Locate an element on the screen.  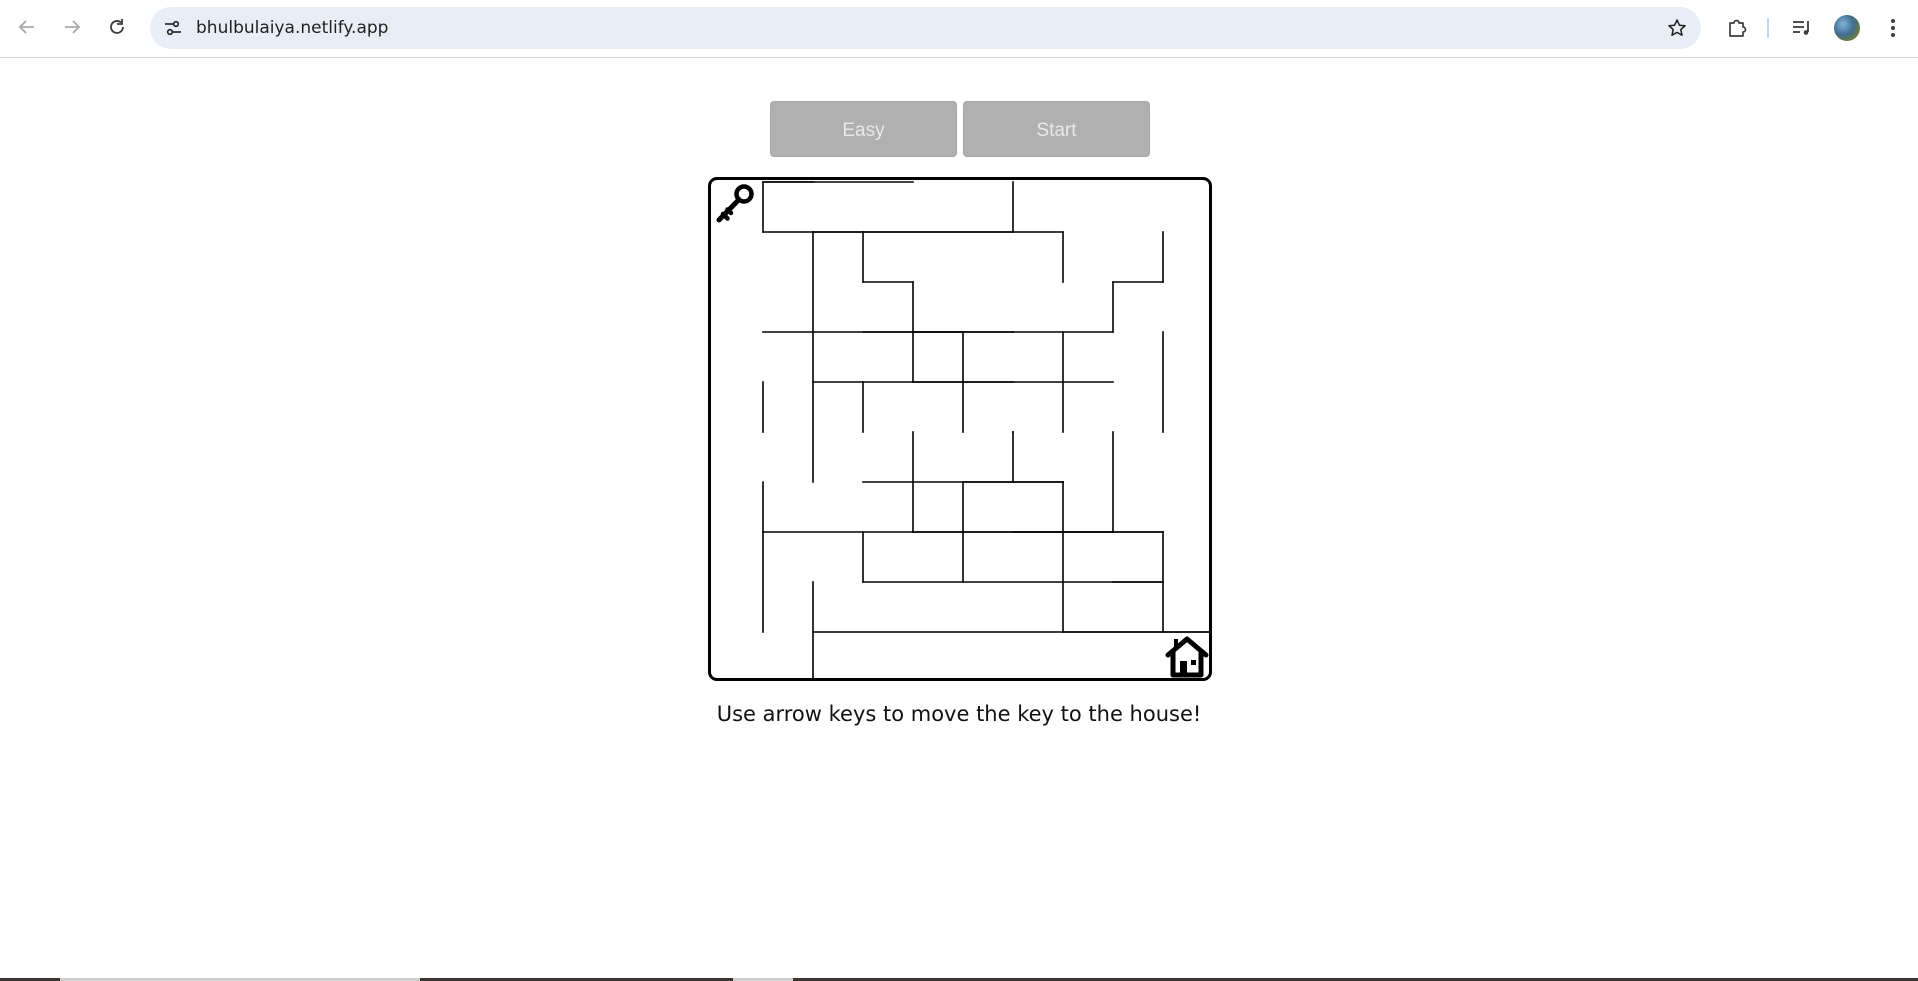
tune-icon is located at coordinates (173, 28).